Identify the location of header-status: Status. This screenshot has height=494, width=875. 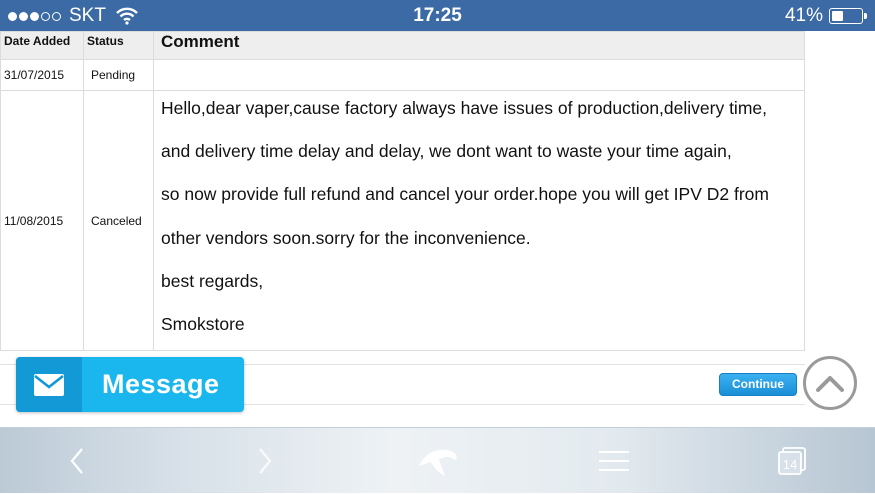
(118, 45).